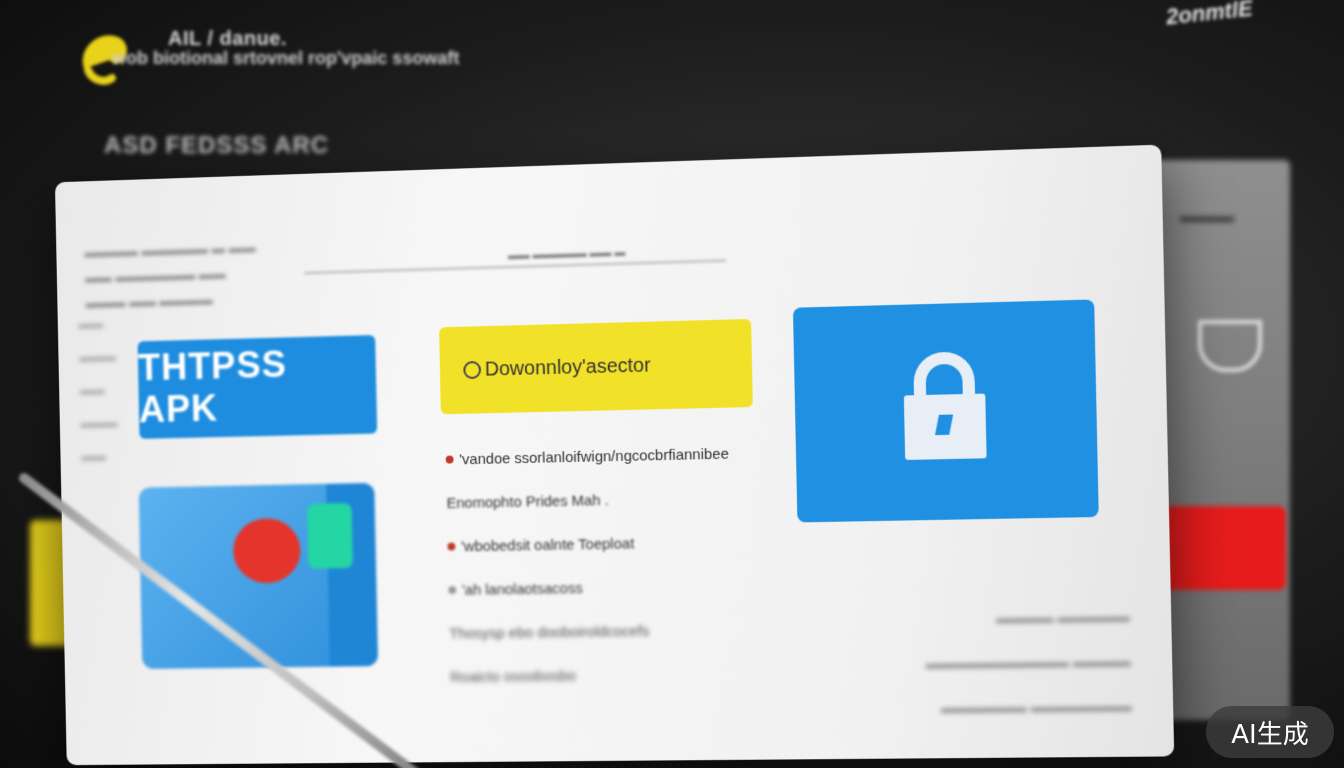 The width and height of the screenshot is (1344, 768). What do you see at coordinates (217, 145) in the screenshot?
I see `section-label: ASD FEDSSS ARC` at bounding box center [217, 145].